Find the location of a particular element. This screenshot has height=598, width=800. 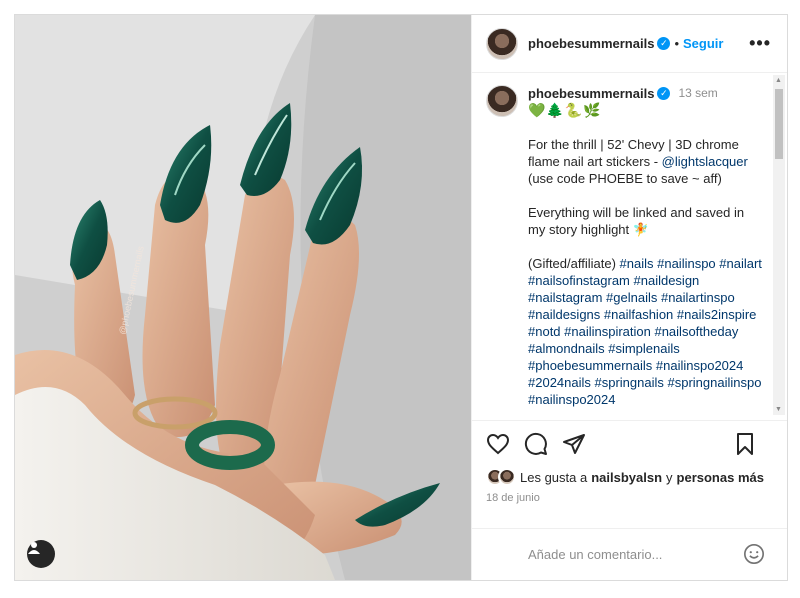

caption-avatar is located at coordinates (502, 101).